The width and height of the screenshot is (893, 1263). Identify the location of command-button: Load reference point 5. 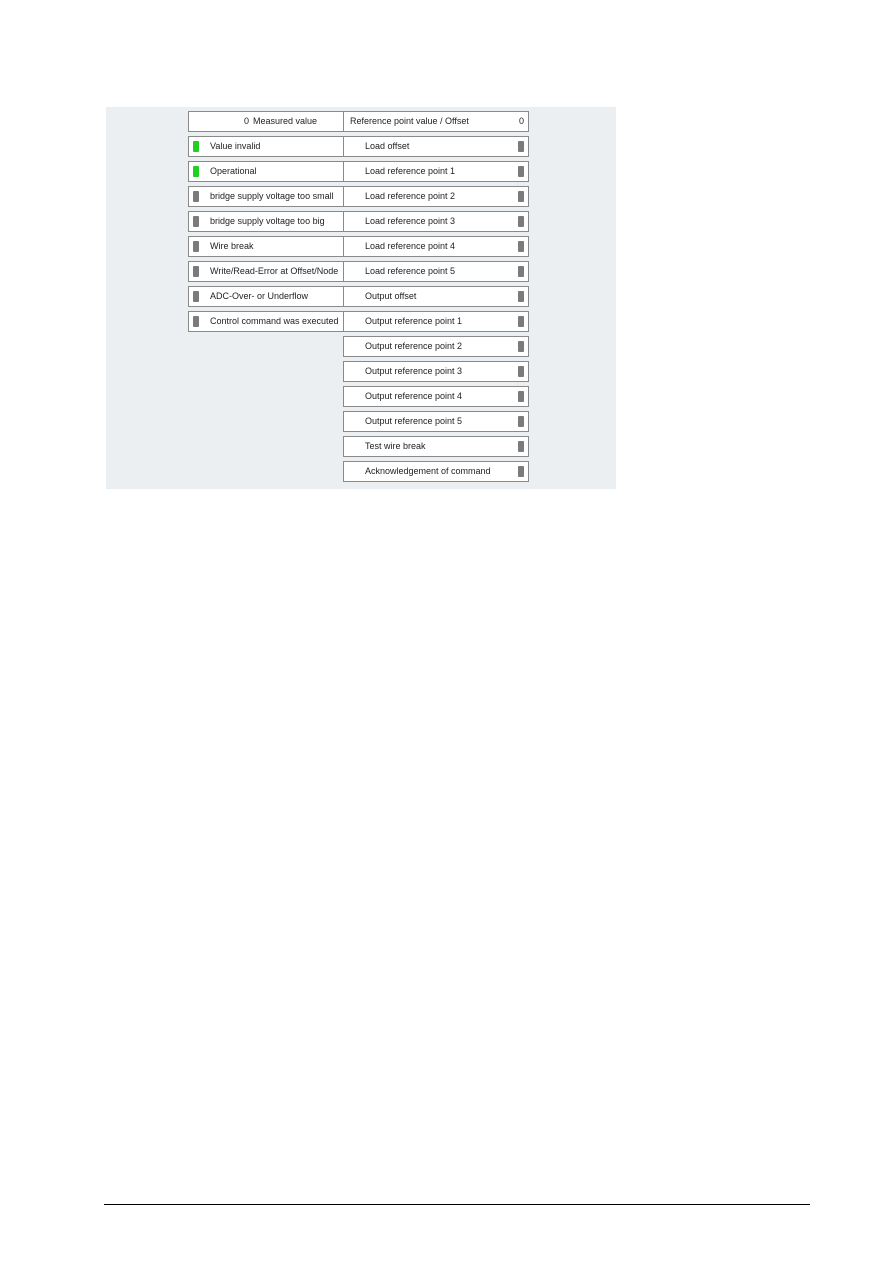
(436, 271).